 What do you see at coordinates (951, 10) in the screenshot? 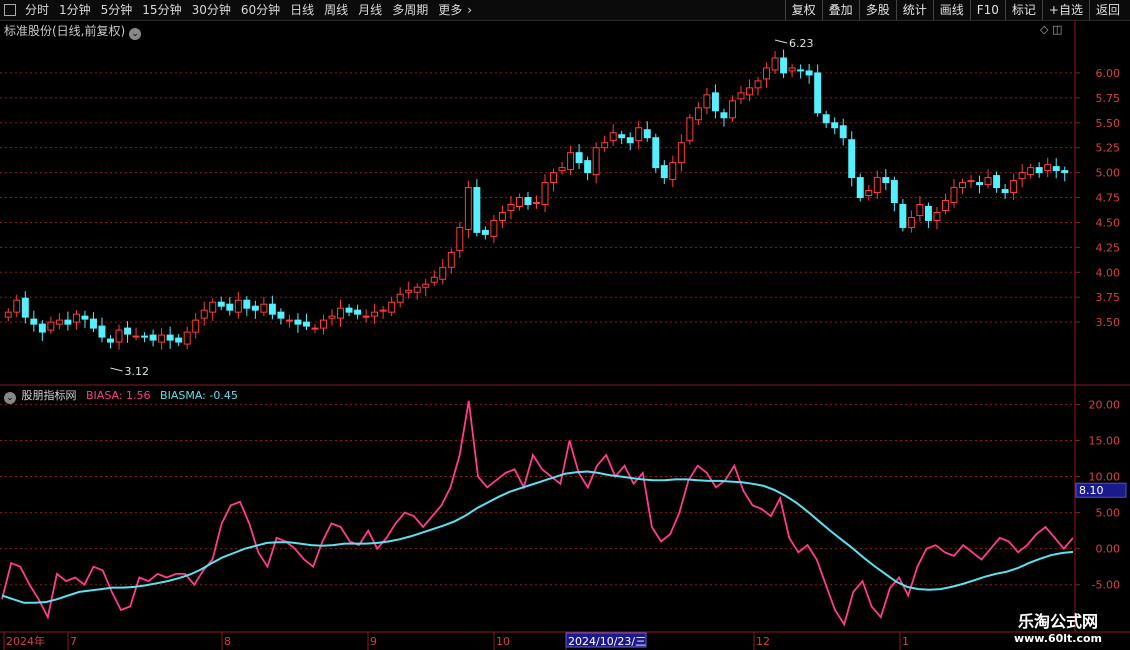
I see `action-button-4: 画线` at bounding box center [951, 10].